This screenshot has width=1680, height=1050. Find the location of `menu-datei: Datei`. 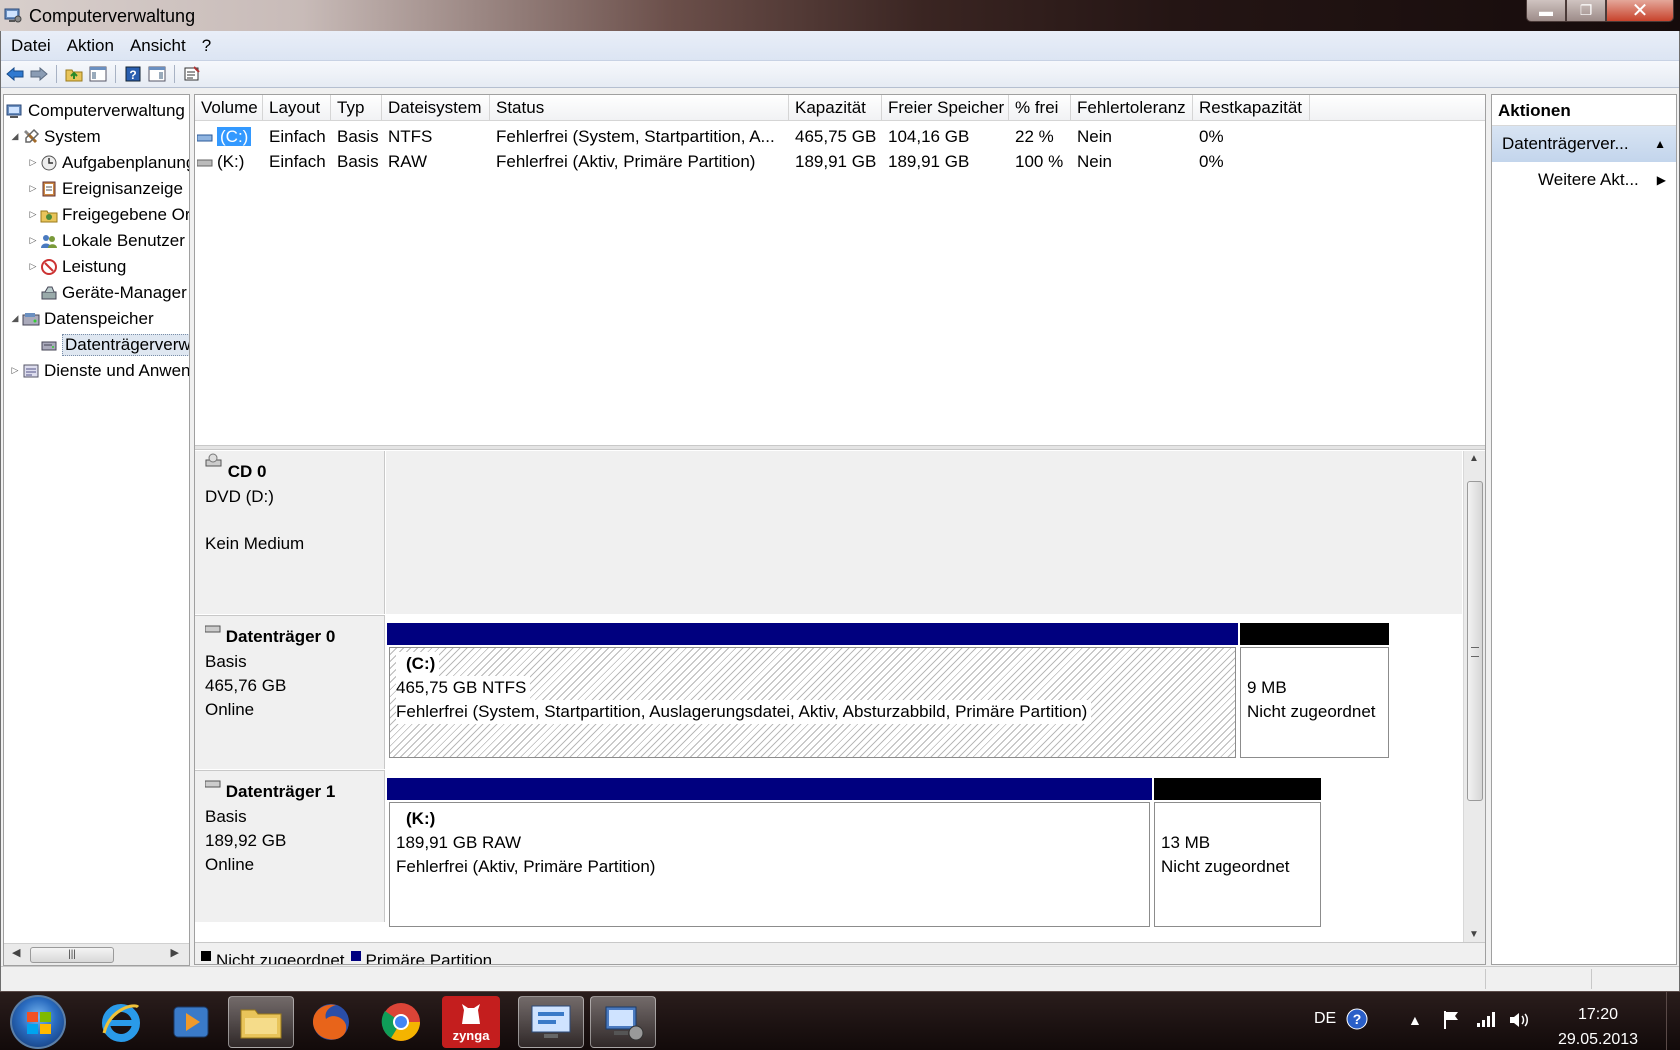

menu-datei: Datei is located at coordinates (31, 46).